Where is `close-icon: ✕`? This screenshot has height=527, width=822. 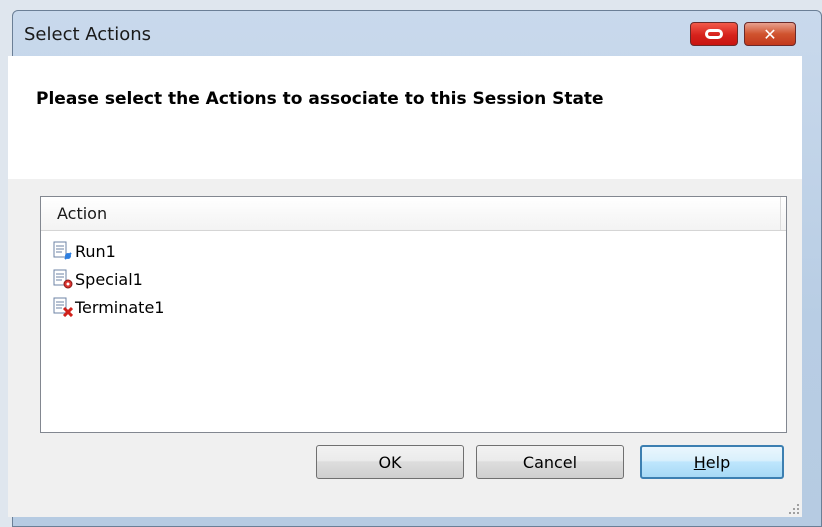
close-icon: ✕ is located at coordinates (770, 34).